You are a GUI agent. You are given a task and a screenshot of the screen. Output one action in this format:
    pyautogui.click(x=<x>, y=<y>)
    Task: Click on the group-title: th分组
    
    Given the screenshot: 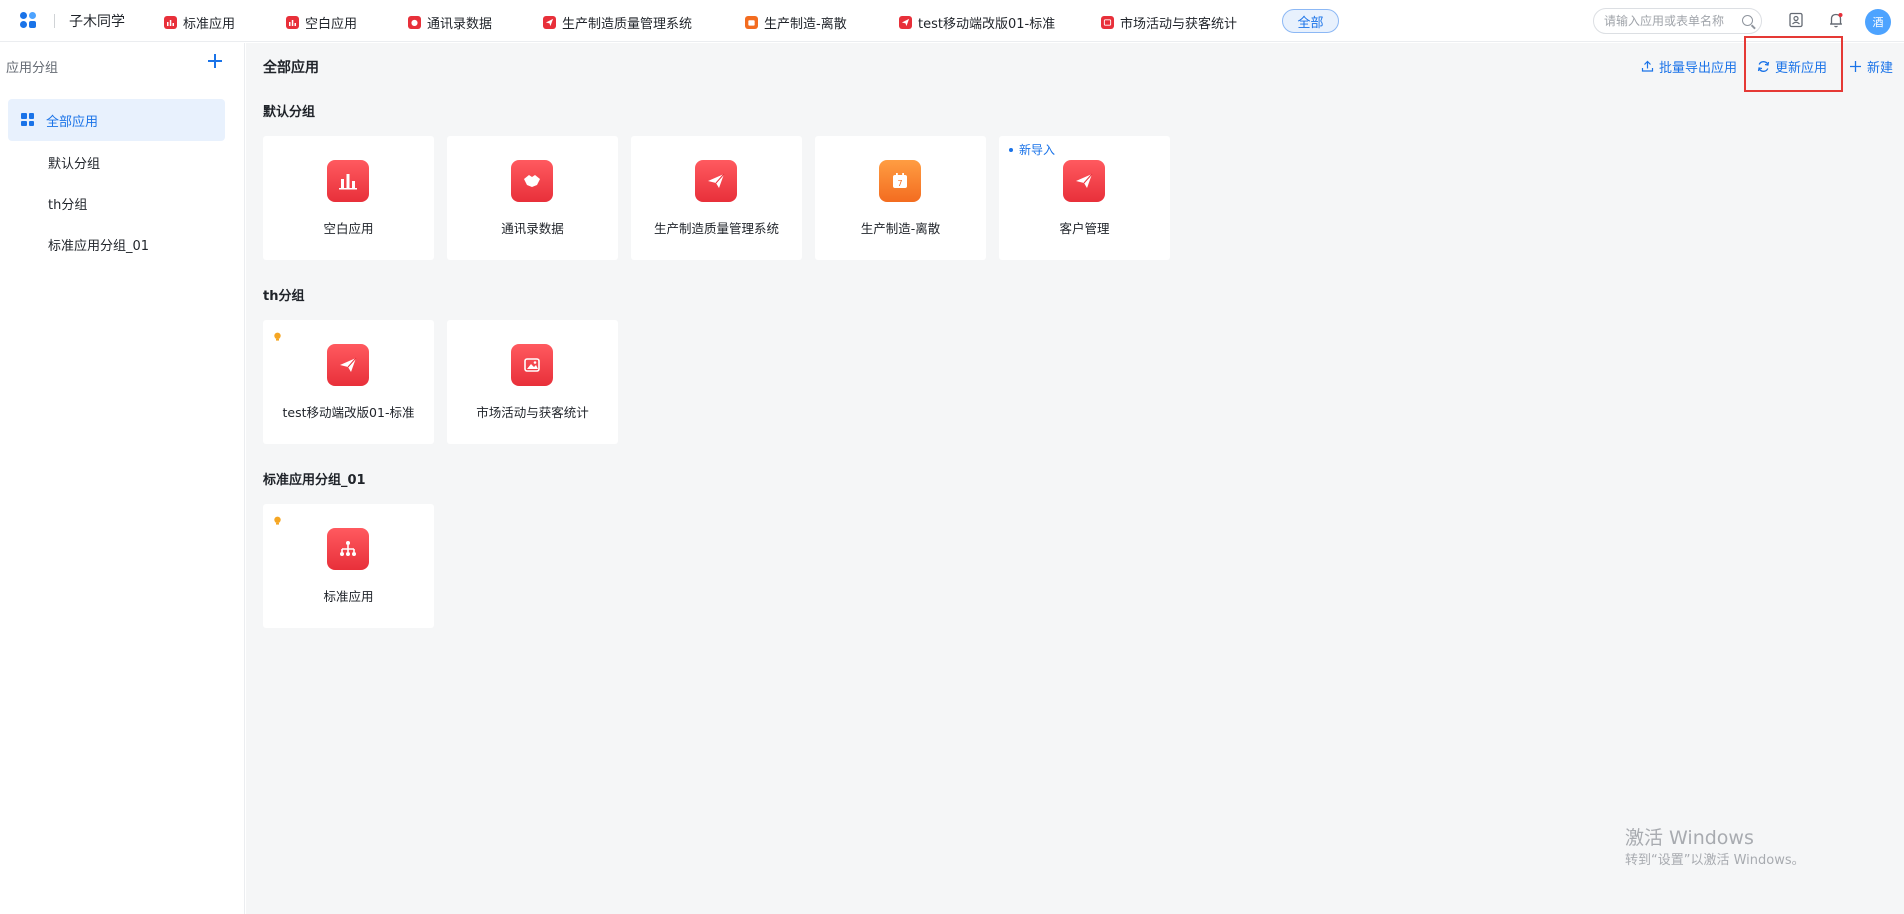 What is the action you would take?
    pyautogui.click(x=284, y=296)
    